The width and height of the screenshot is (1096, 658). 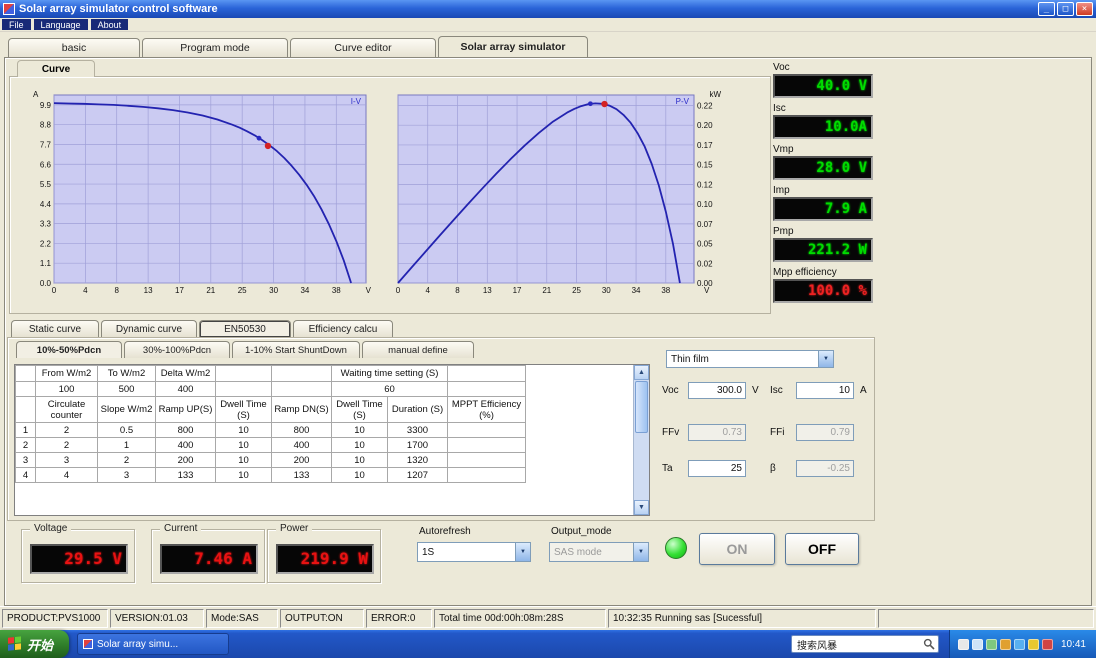 I want to click on tab-10-50-pdcn: 10%-50%Pdcn, so click(x=69, y=349).